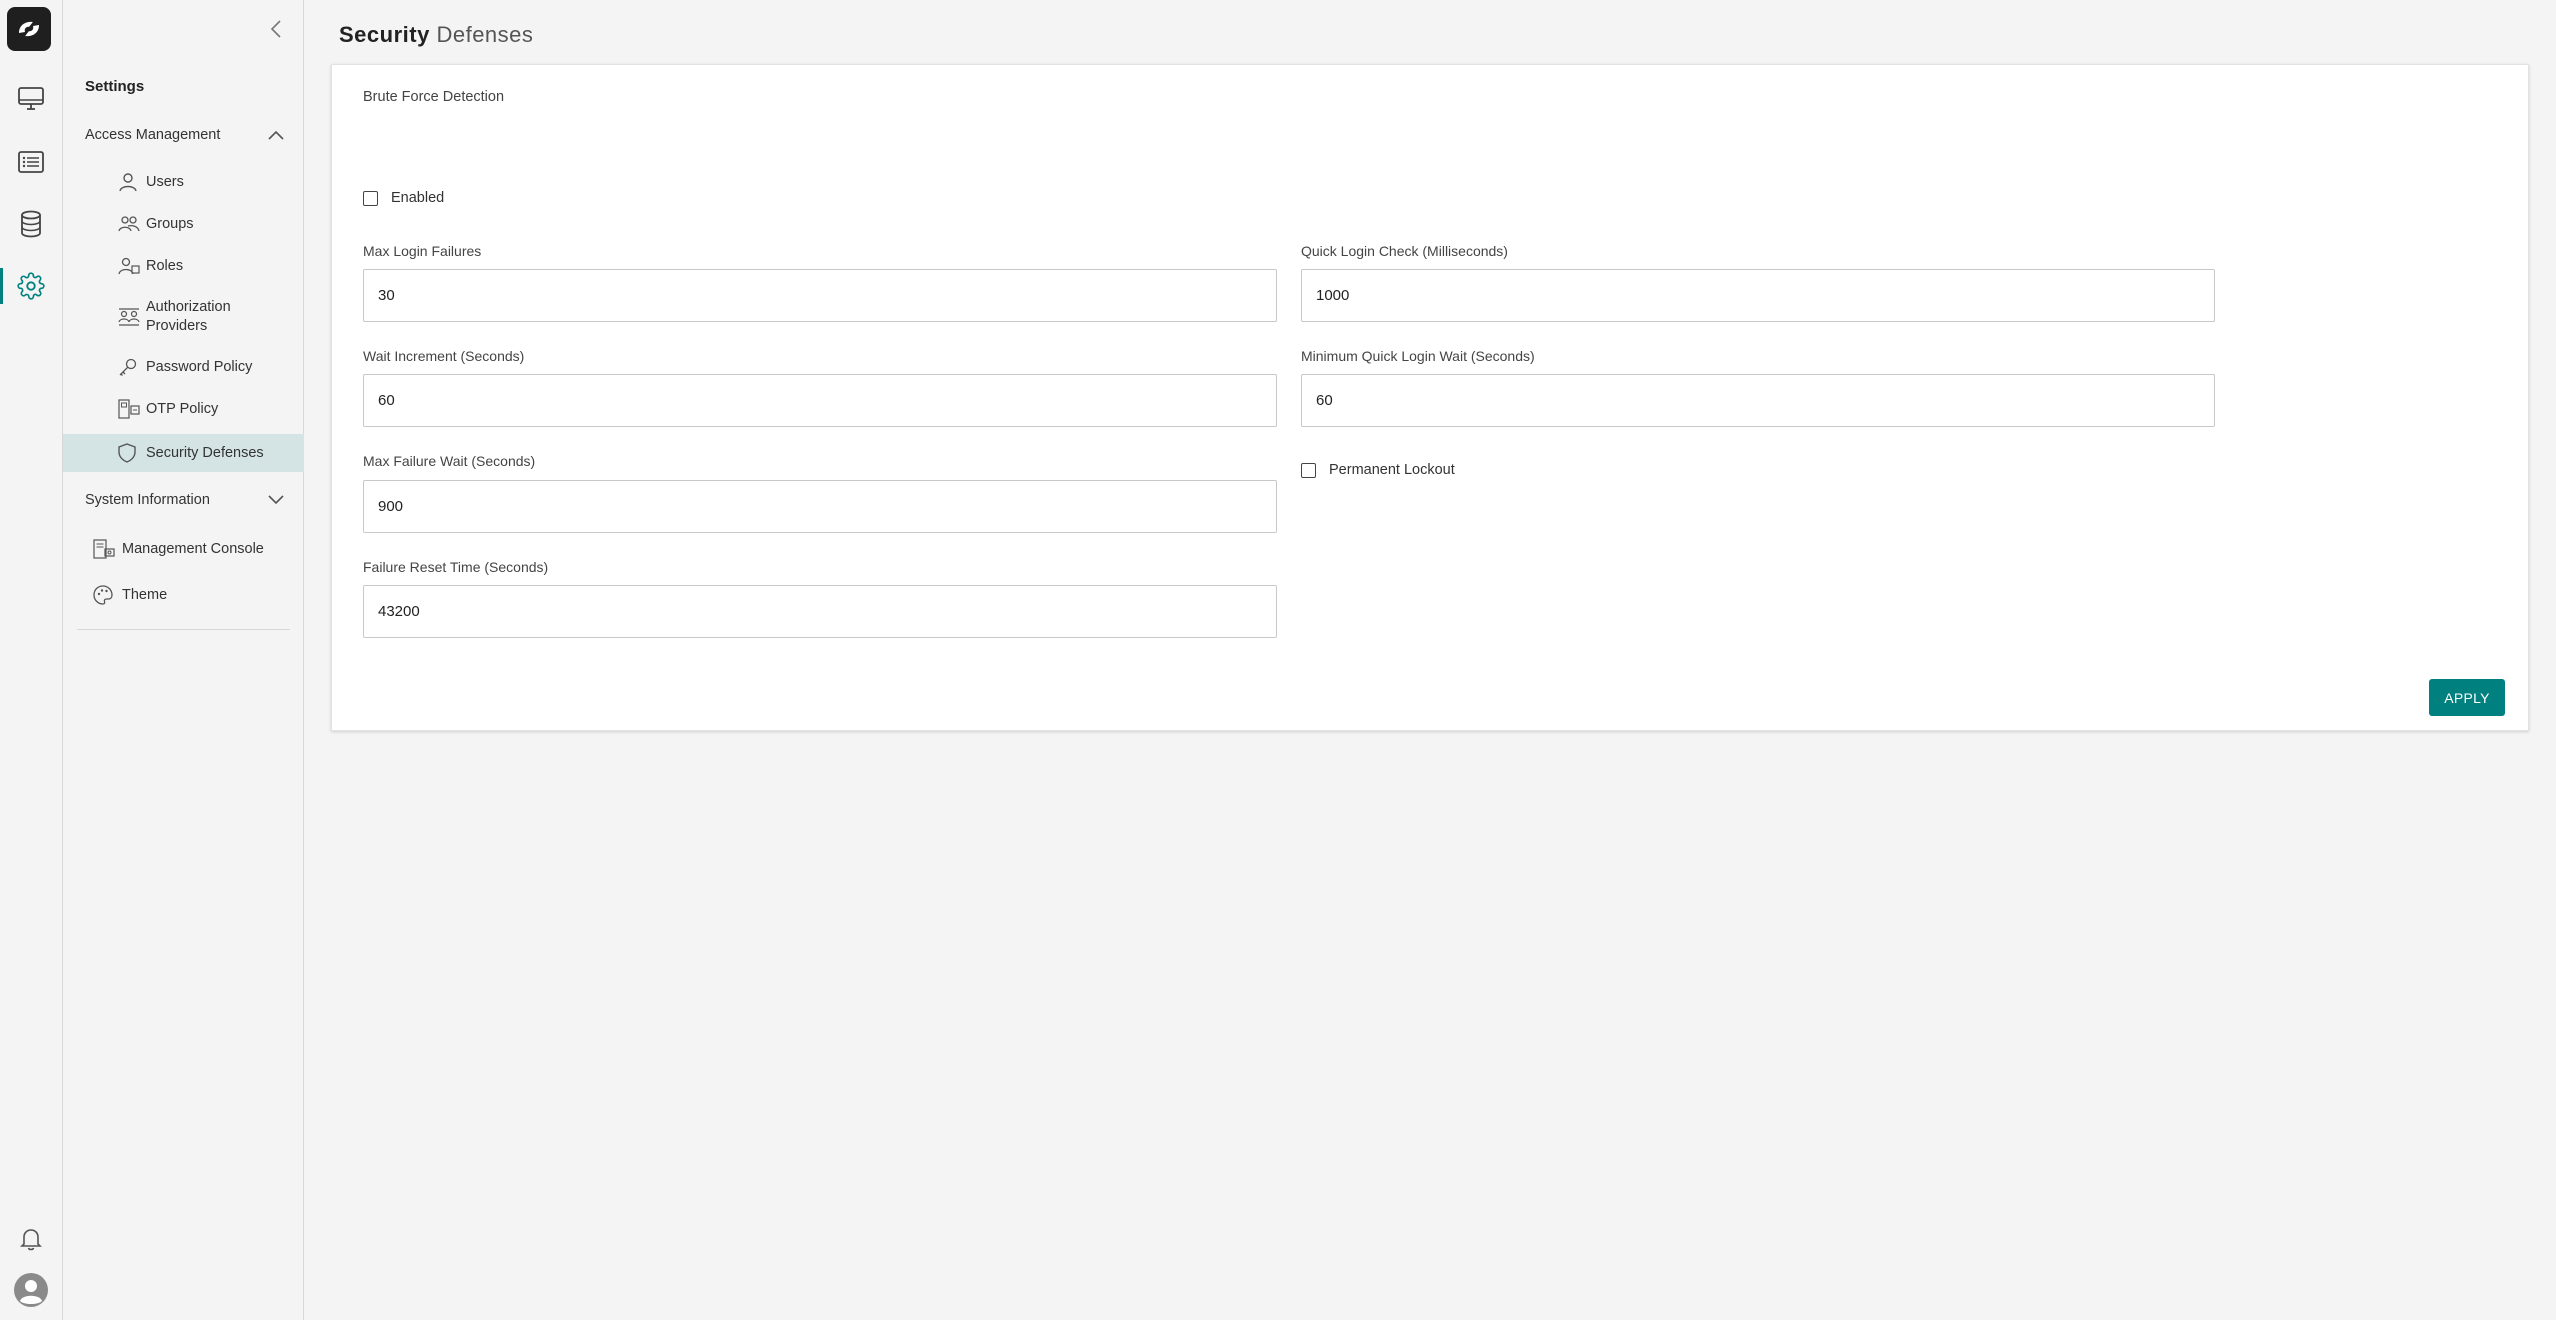  What do you see at coordinates (820, 295) in the screenshot?
I see `max-login-failures-input` at bounding box center [820, 295].